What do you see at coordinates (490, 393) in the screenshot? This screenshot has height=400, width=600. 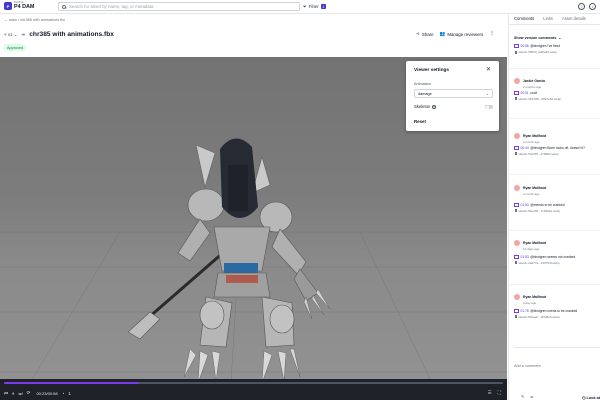 I see `sliders-icon: ☰` at bounding box center [490, 393].